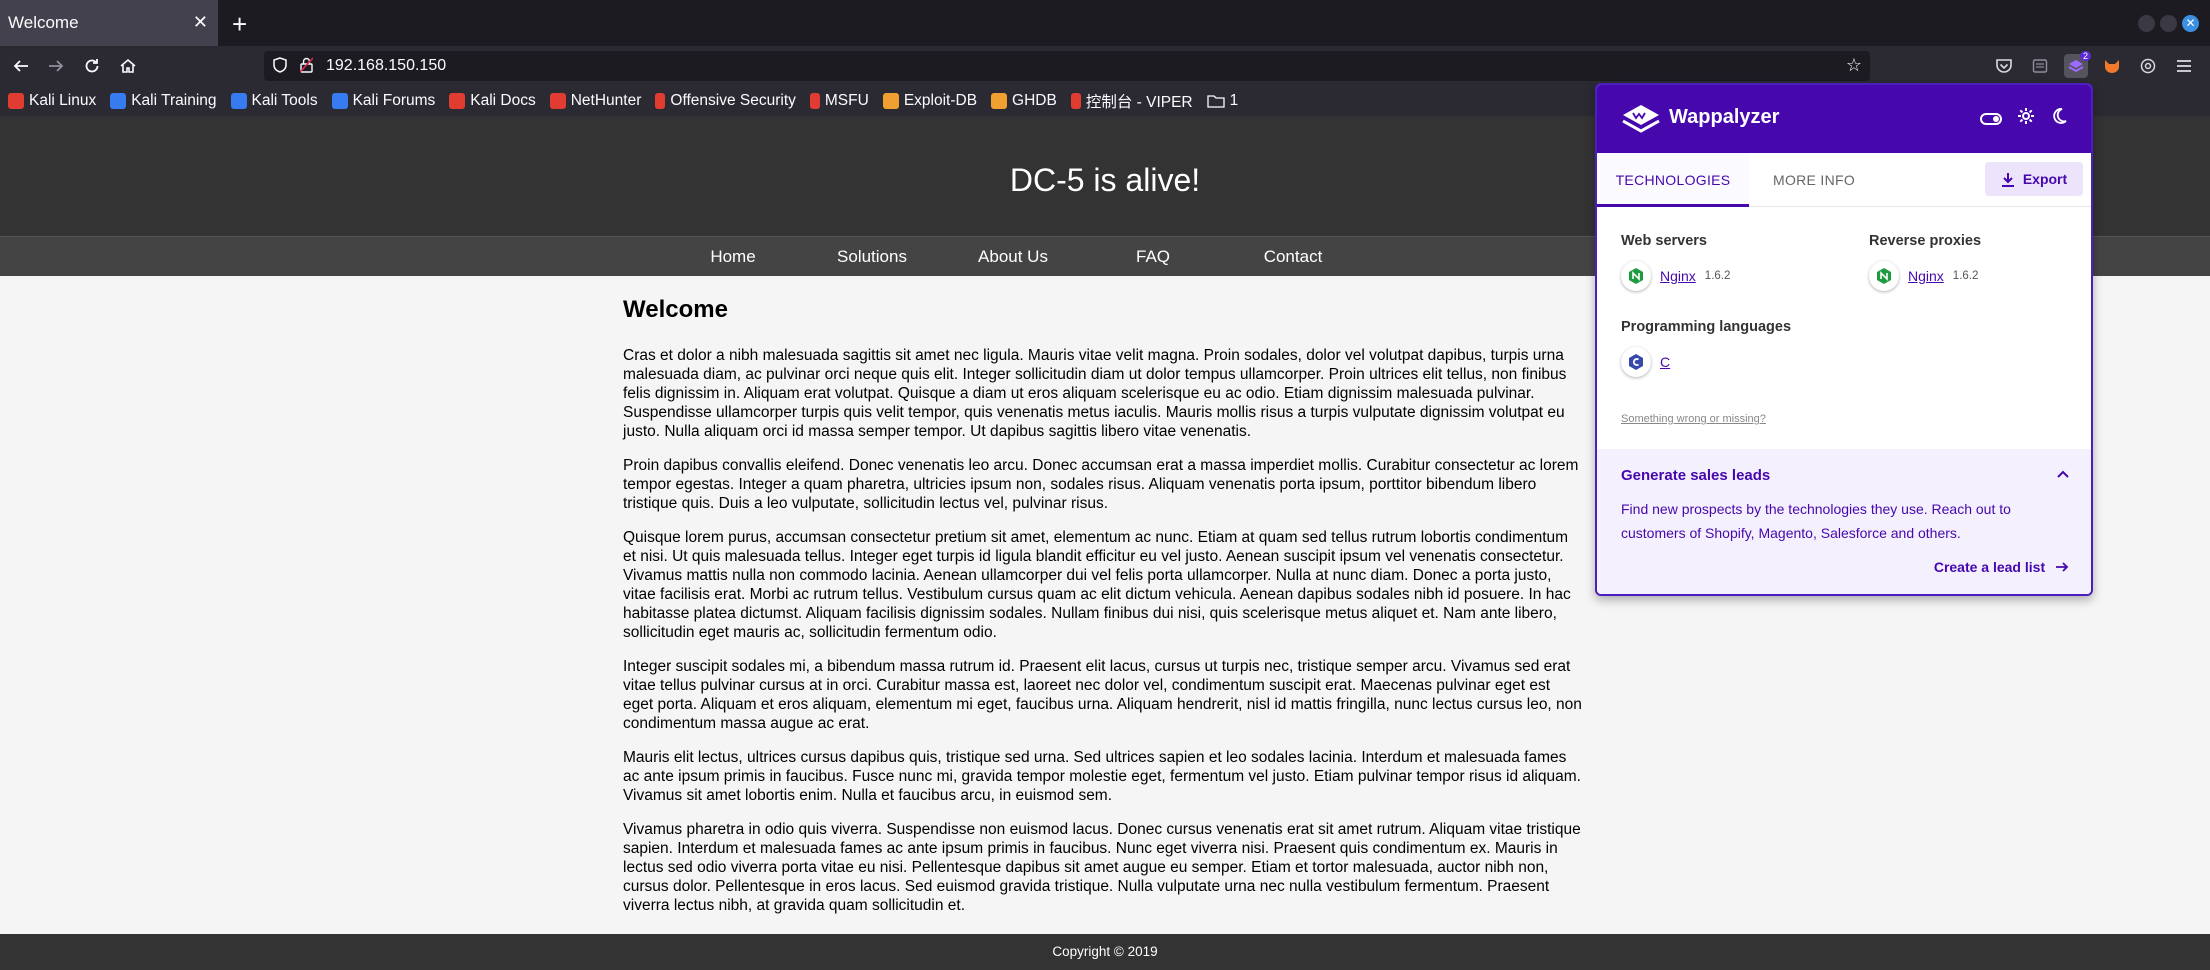 This screenshot has height=970, width=2210. Describe the element at coordinates (52, 101) in the screenshot. I see `bookmark-kali-linux: Kali Linux` at that location.